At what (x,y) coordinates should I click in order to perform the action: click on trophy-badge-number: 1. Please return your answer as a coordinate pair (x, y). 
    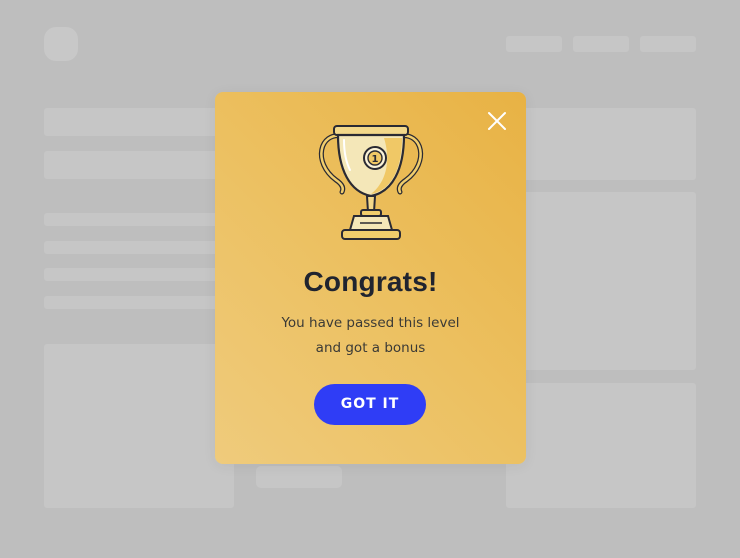
    Looking at the image, I should click on (375, 159).